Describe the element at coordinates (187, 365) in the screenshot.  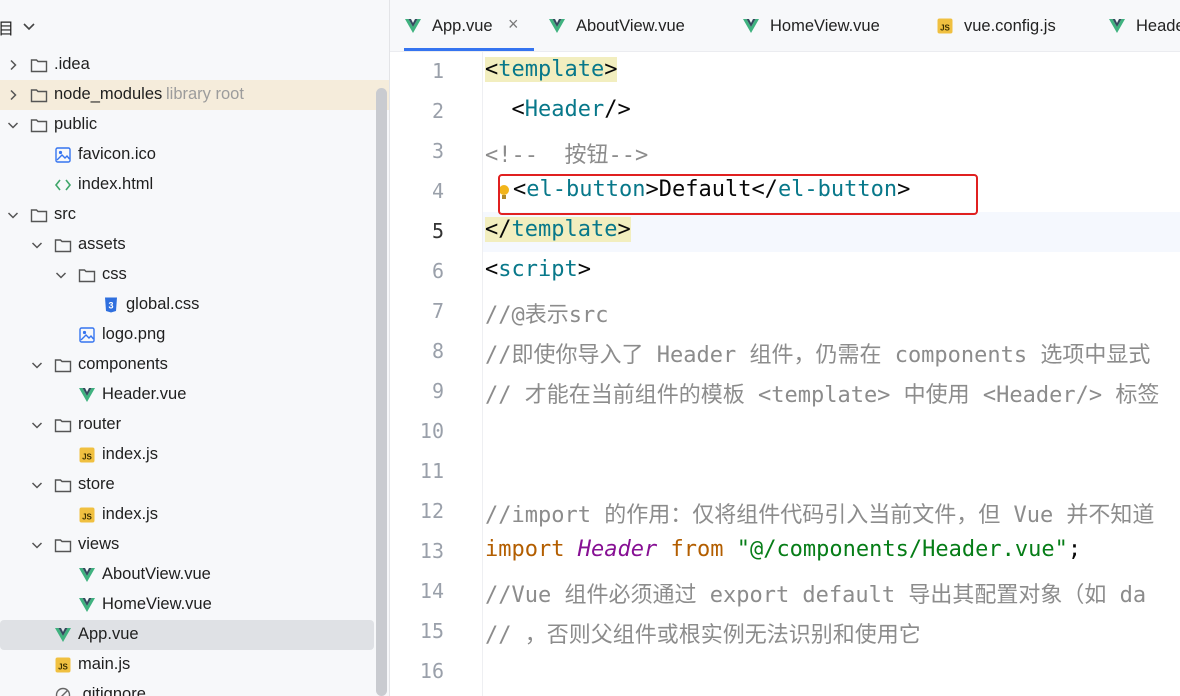
I see `tree-item-components: components` at that location.